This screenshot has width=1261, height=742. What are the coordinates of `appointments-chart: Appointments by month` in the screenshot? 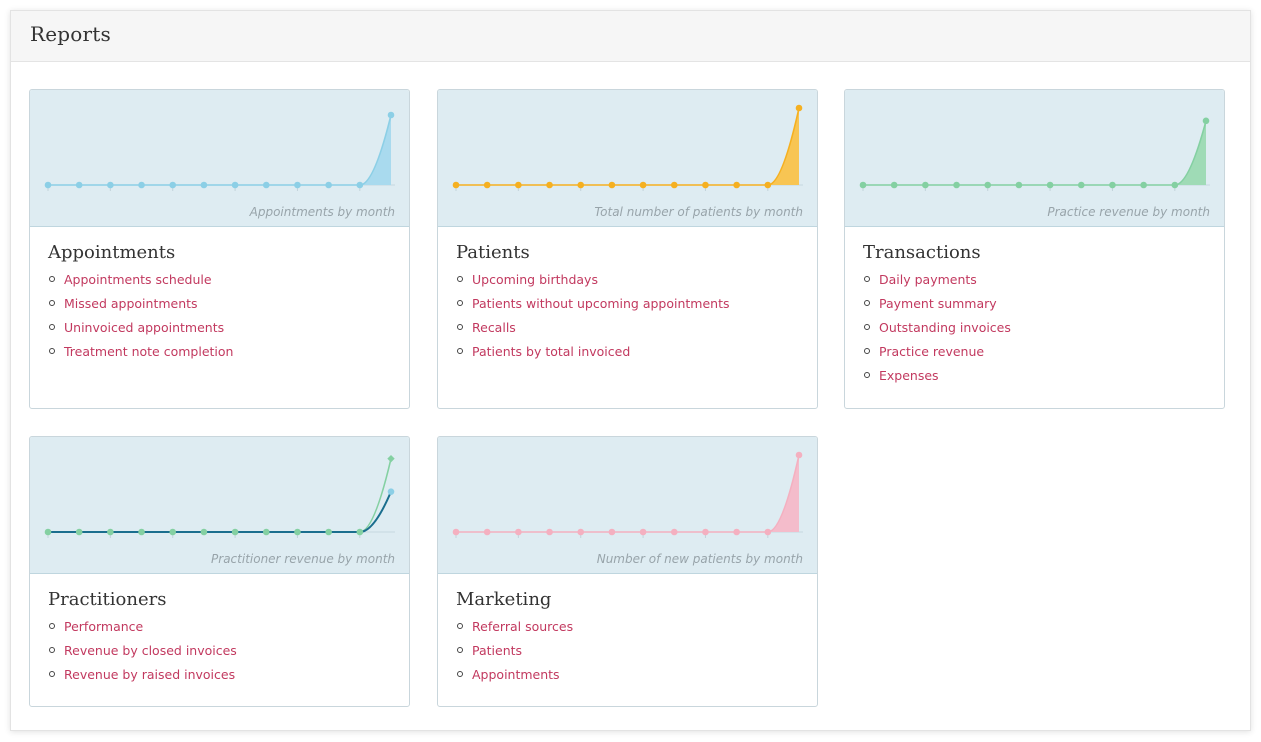 It's located at (219, 158).